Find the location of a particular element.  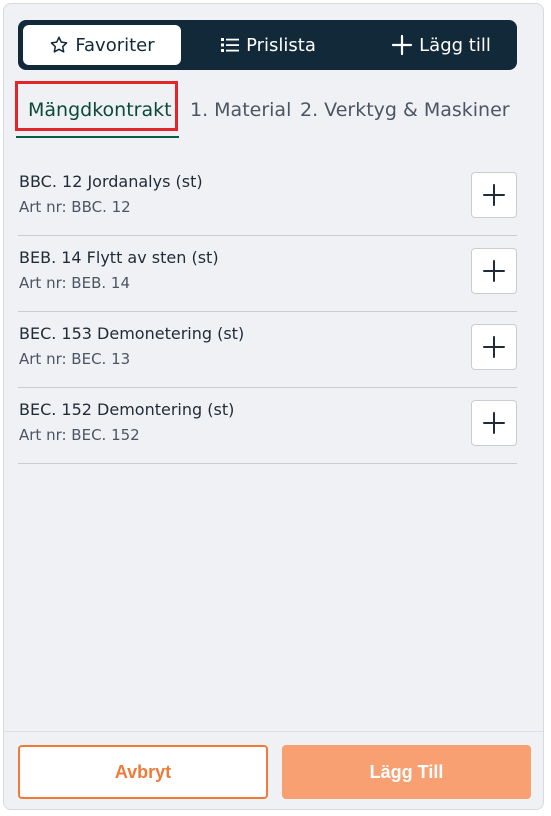

add-label: Lägg Till is located at coordinates (406, 771).